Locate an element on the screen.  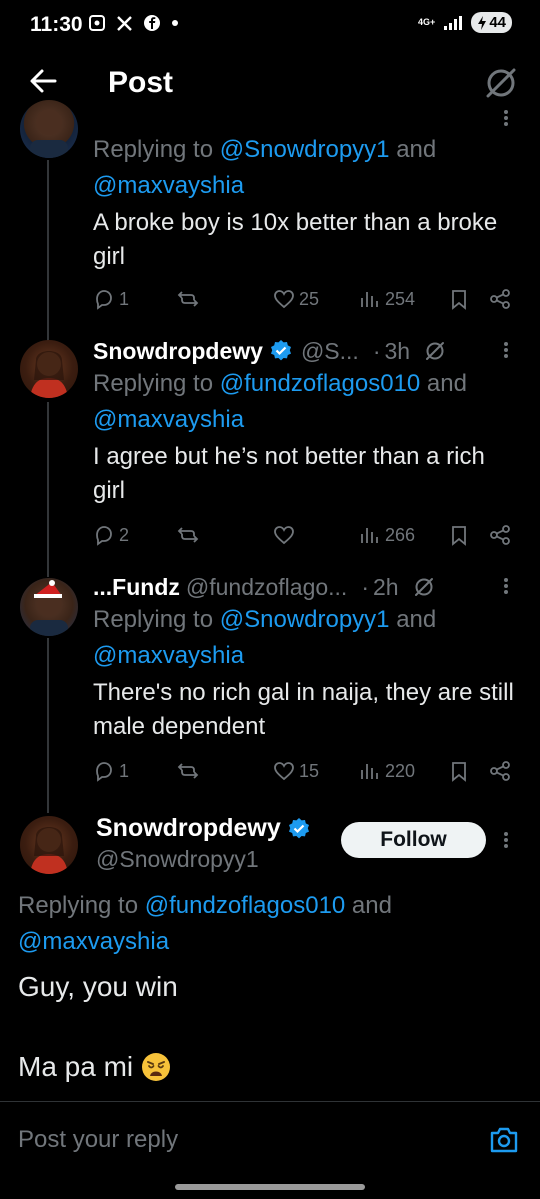
tweet-meta: Snowdropdewy @S... · 3h is located at coordinates (304, 351).